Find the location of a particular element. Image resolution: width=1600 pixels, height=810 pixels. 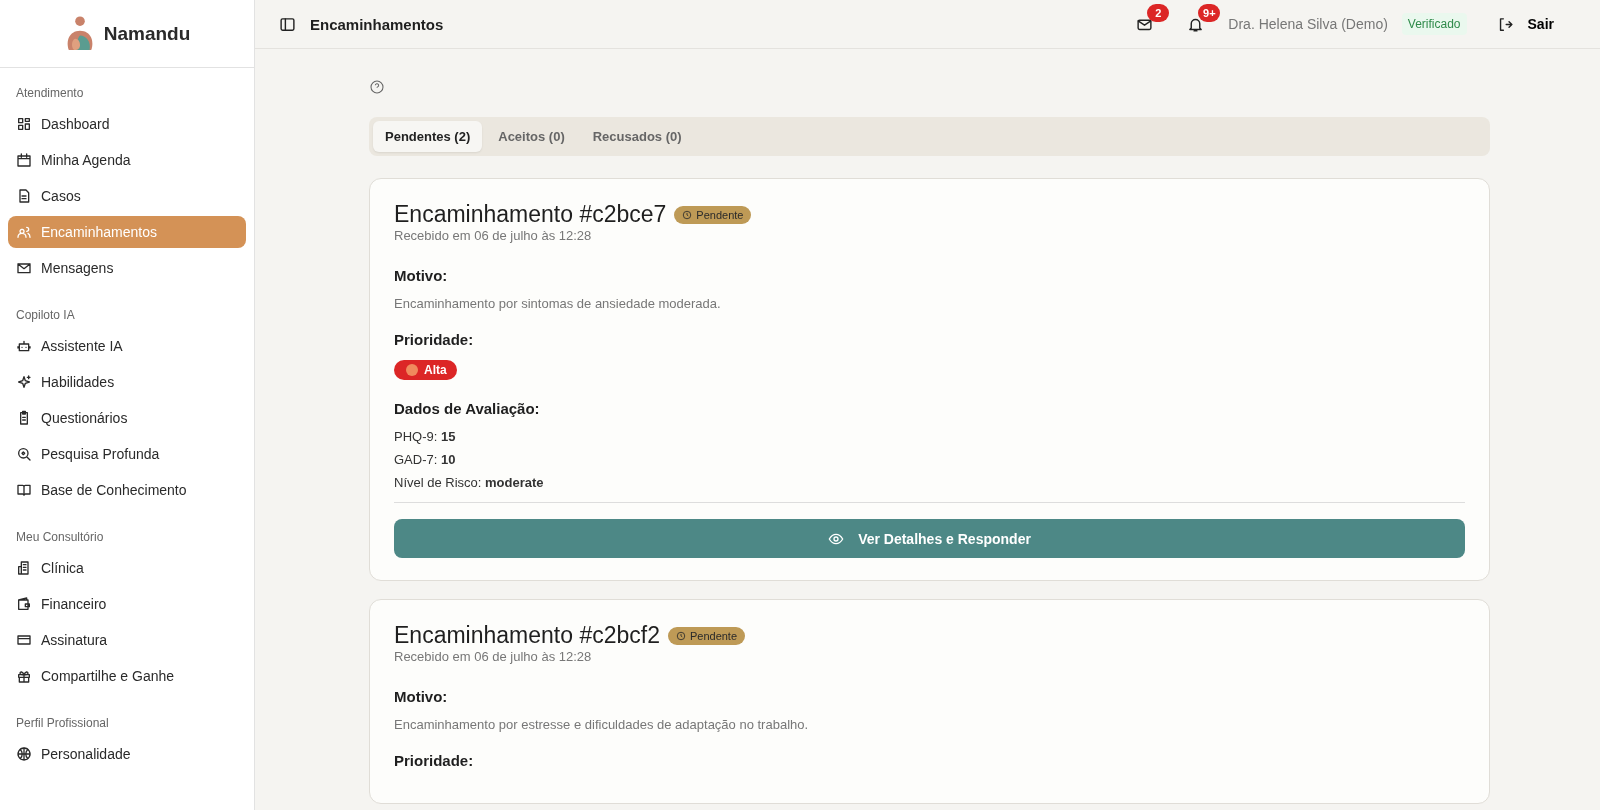

details-button: Ver Detalhes e Responder is located at coordinates (929, 538).